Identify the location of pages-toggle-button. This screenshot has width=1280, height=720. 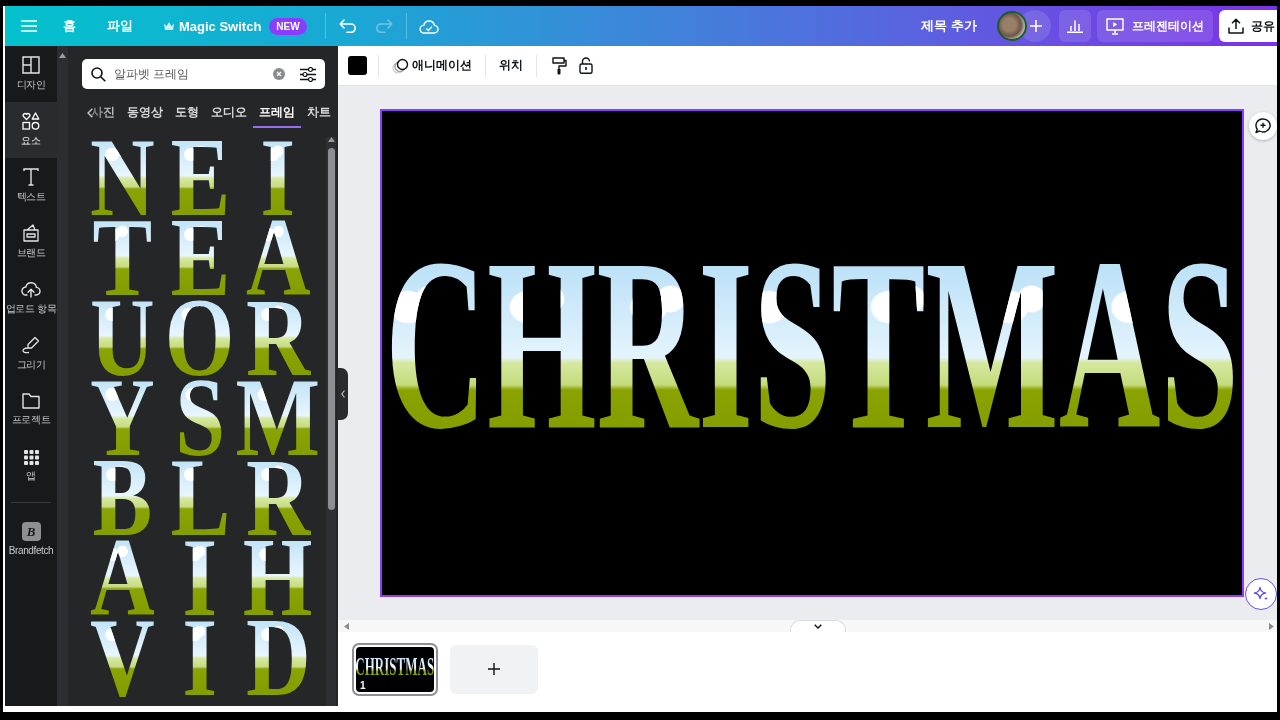
(817, 626).